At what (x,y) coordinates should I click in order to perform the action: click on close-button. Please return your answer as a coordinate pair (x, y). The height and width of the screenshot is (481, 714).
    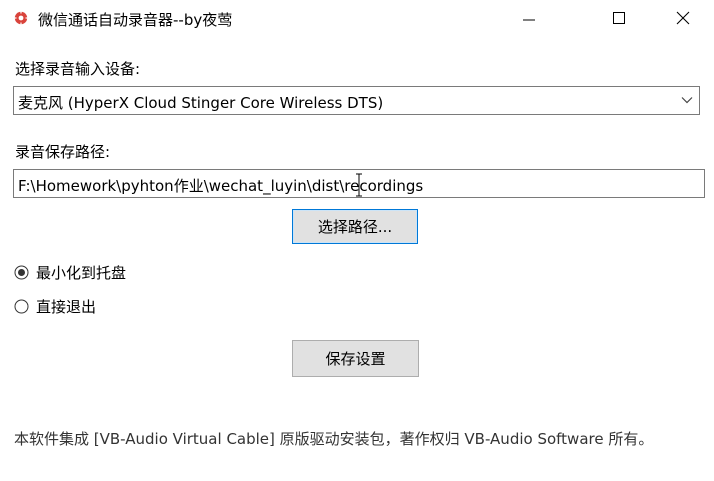
    Looking at the image, I should click on (683, 18).